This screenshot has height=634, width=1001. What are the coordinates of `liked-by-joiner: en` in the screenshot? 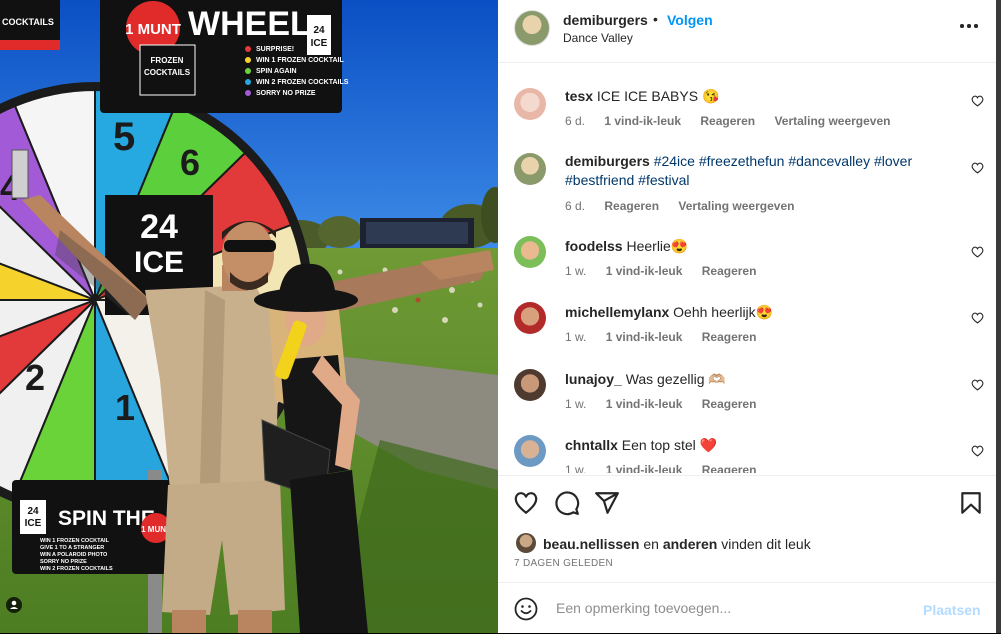 It's located at (651, 544).